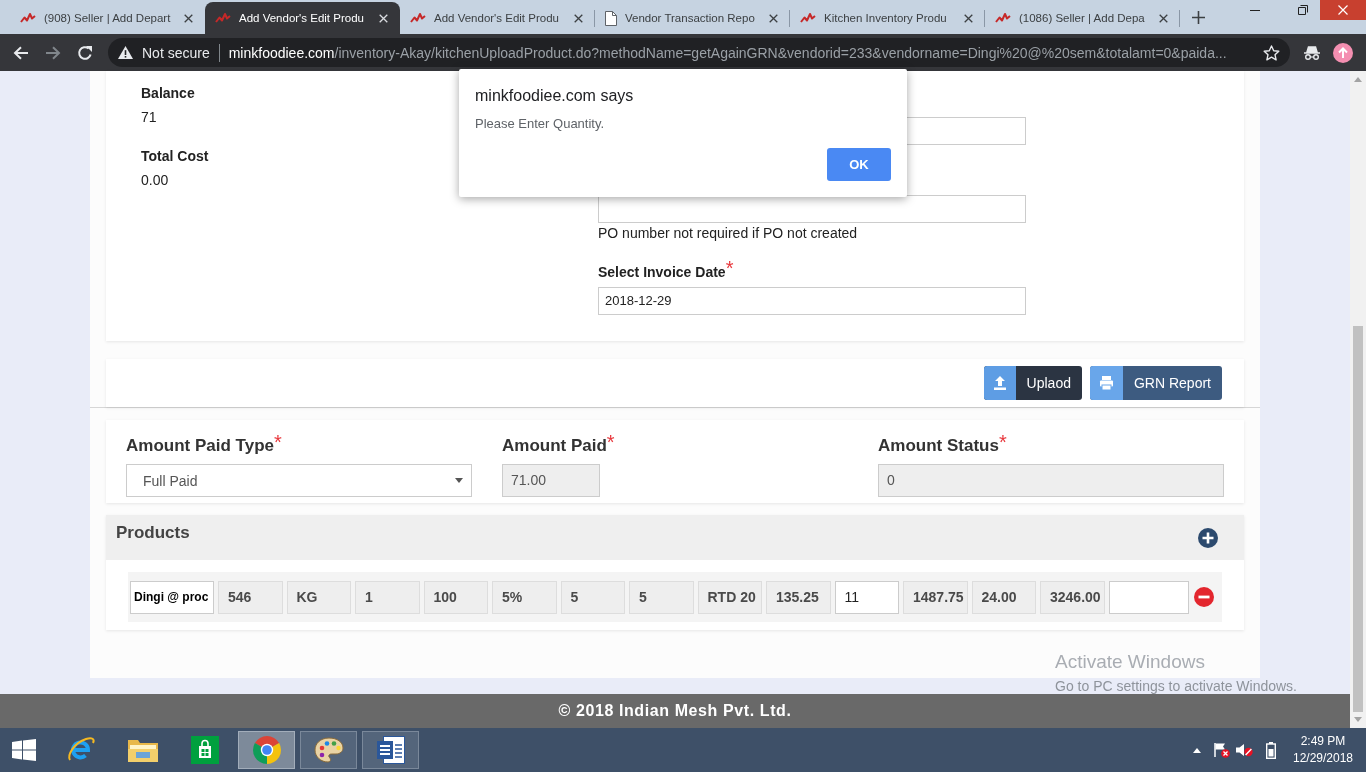 The image size is (1366, 772). What do you see at coordinates (459, 480) in the screenshot?
I see `caret-icon` at bounding box center [459, 480].